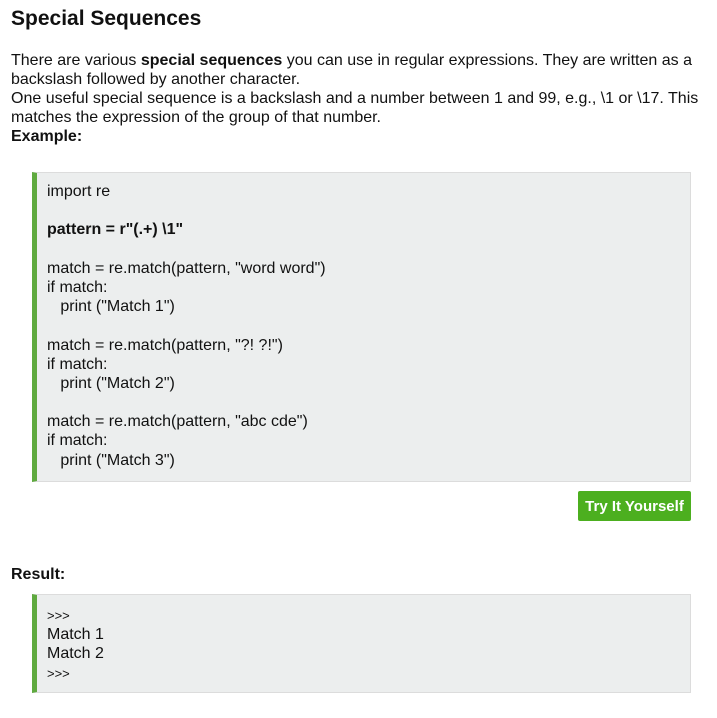 The width and height of the screenshot is (717, 718). I want to click on example-label: Example:, so click(47, 136).